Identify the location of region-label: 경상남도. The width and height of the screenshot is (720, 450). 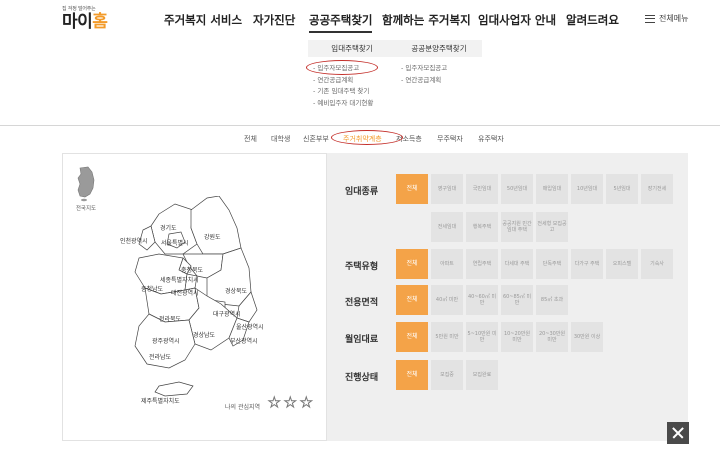
(204, 334).